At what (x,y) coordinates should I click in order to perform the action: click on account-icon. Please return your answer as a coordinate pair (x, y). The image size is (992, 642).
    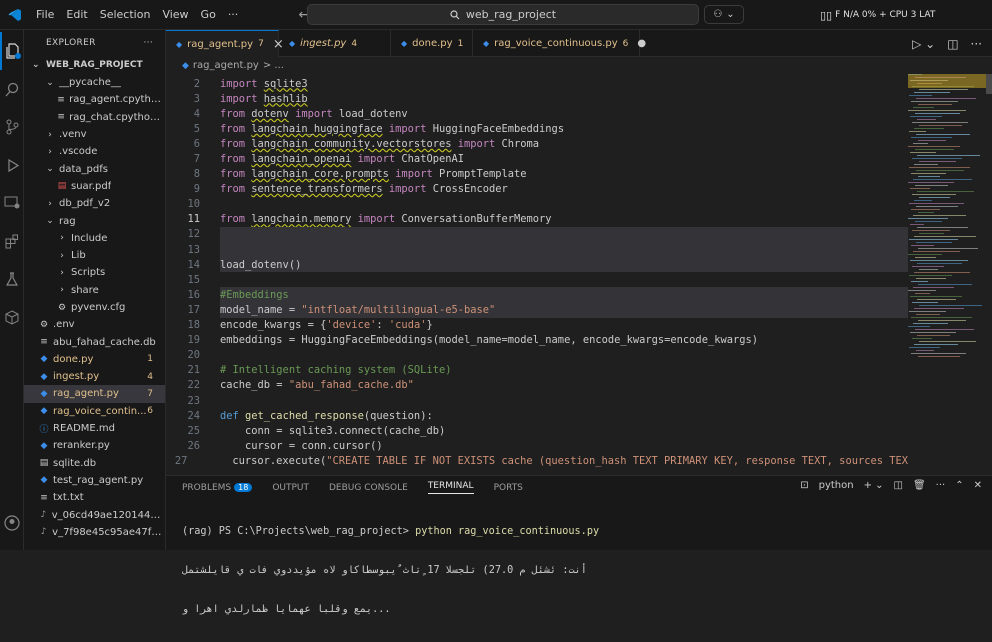
    Looking at the image, I should click on (12, 523).